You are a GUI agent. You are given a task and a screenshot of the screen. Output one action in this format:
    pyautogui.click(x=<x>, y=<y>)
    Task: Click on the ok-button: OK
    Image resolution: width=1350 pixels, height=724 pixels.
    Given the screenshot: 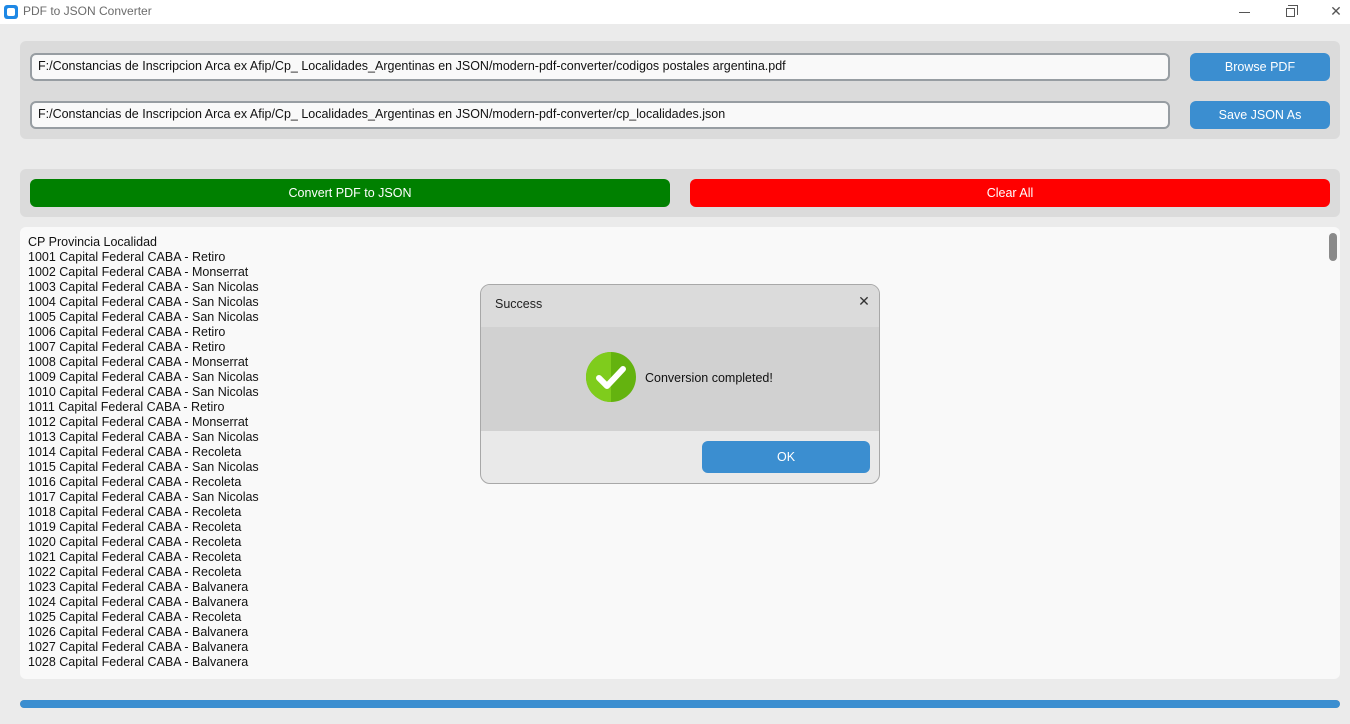 What is the action you would take?
    pyautogui.click(x=786, y=457)
    